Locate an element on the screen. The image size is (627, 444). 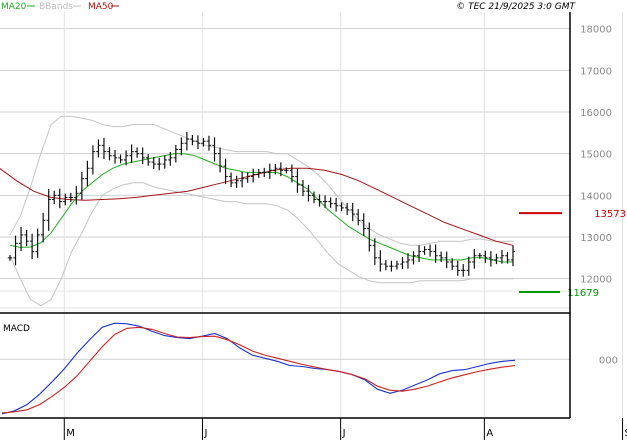
macd-y-tick-label: 000 is located at coordinates (608, 360).